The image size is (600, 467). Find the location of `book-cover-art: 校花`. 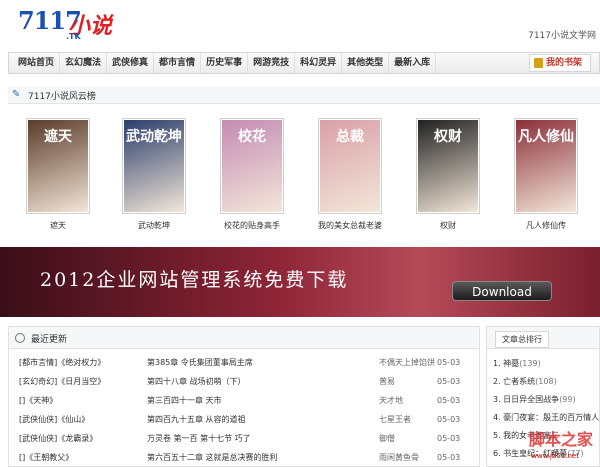

book-cover-art: 校花 is located at coordinates (252, 166).